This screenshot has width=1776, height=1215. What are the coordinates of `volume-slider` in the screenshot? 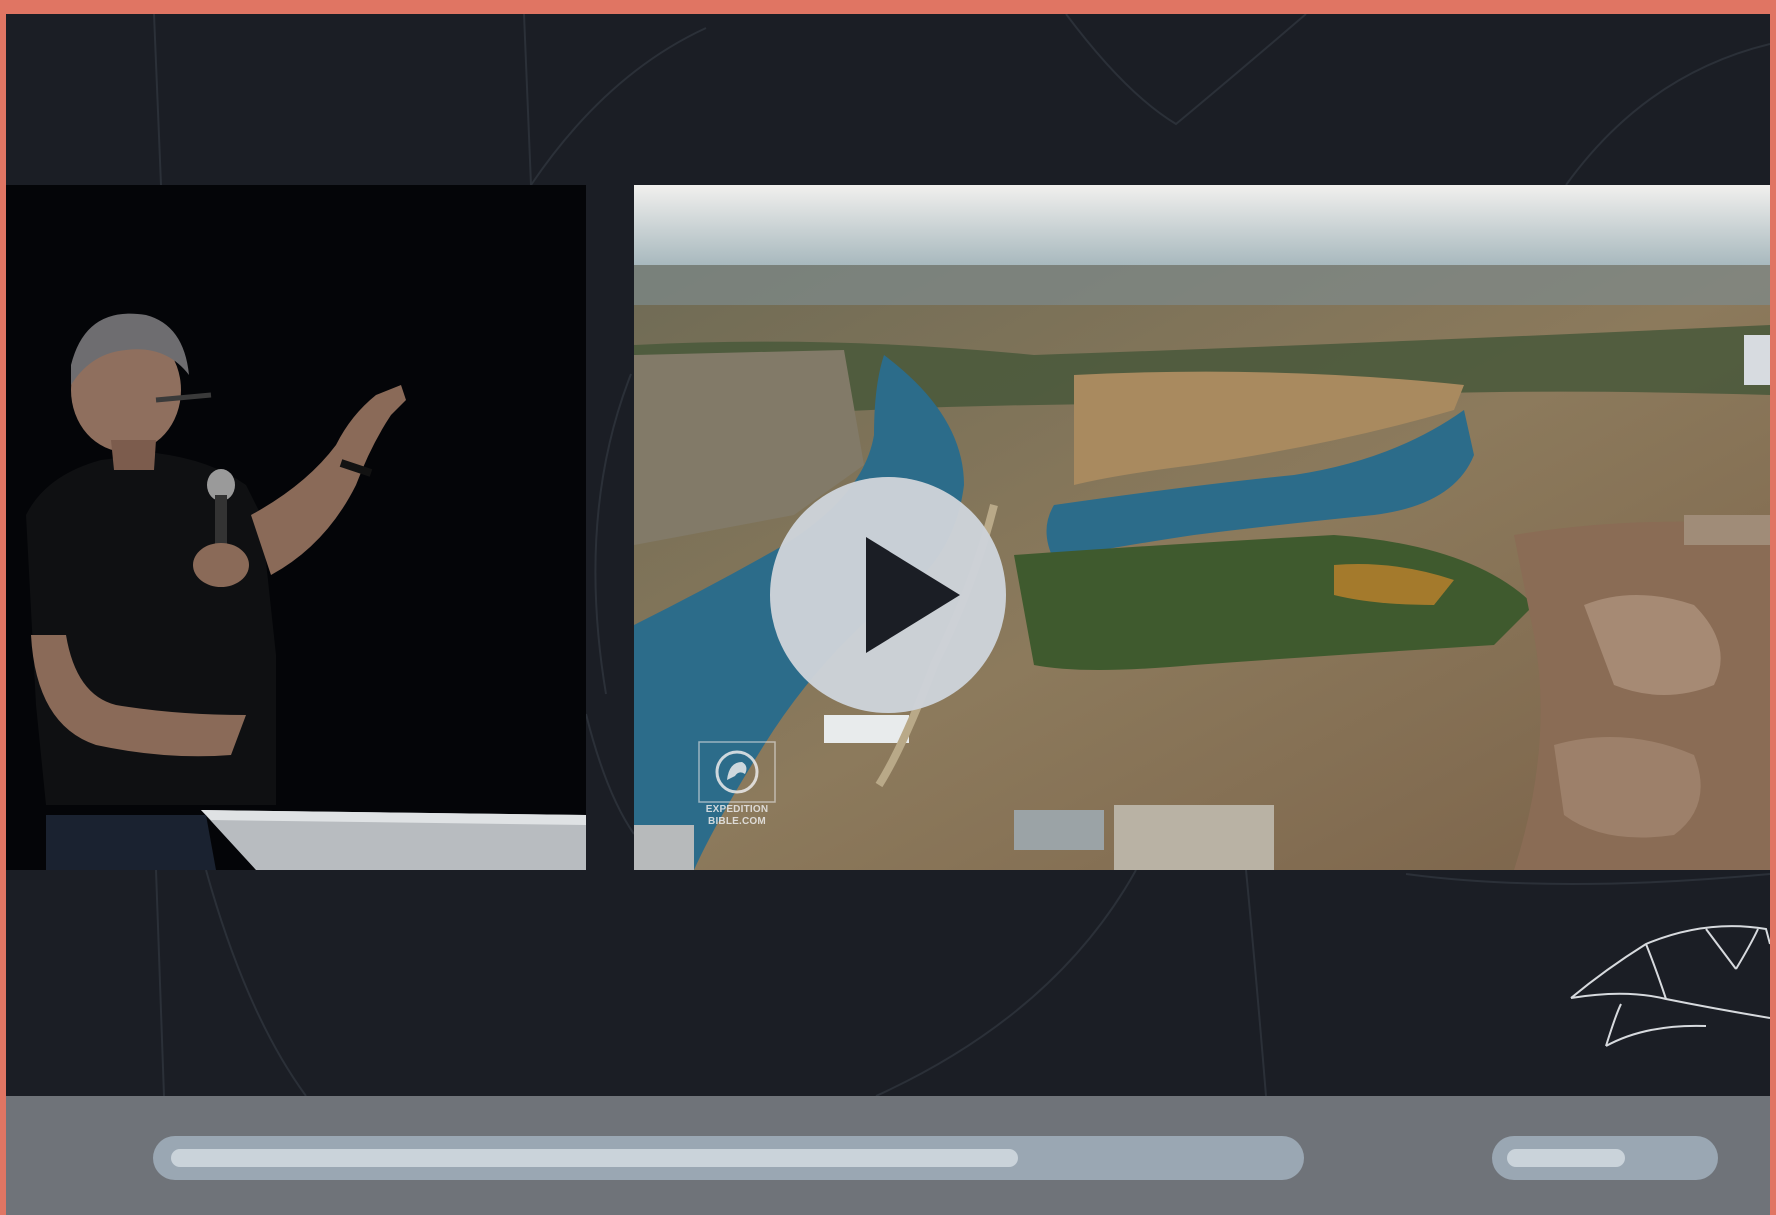 It's located at (1605, 1158).